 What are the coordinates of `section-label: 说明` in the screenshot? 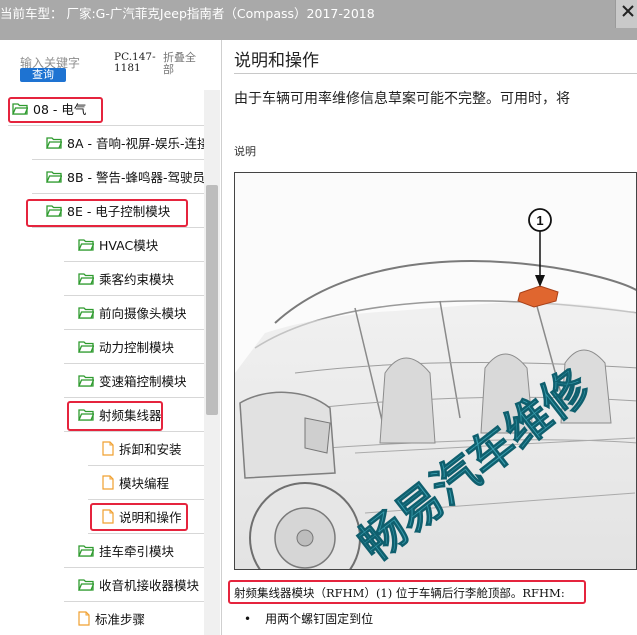 It's located at (245, 151).